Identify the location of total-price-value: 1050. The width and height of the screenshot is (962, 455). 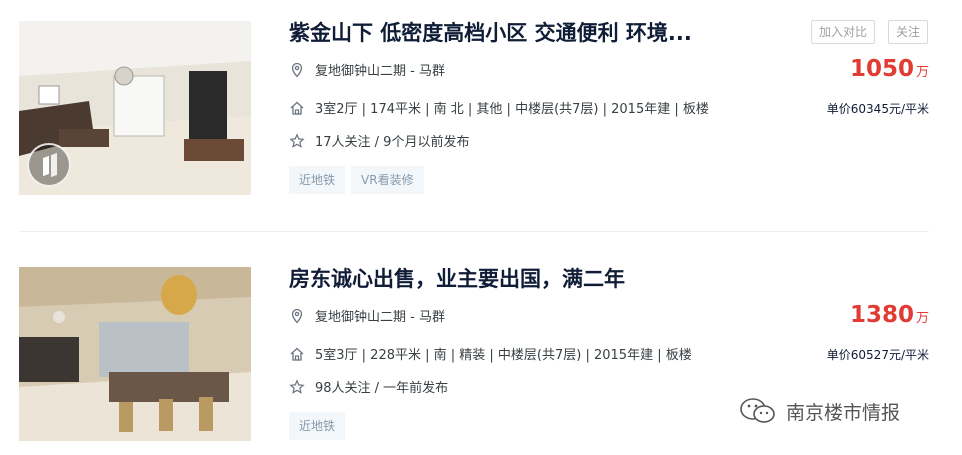
(881, 69).